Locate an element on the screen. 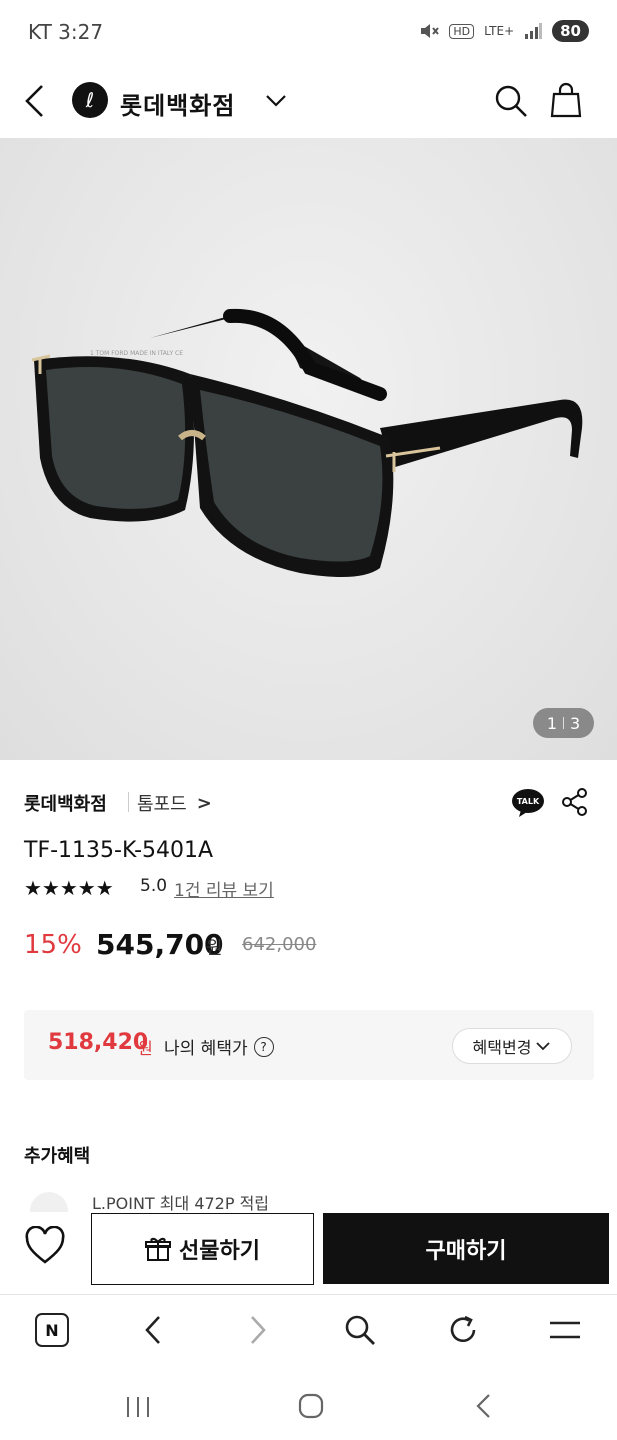 This screenshot has height=1440, width=617. gift-icon is located at coordinates (158, 1249).